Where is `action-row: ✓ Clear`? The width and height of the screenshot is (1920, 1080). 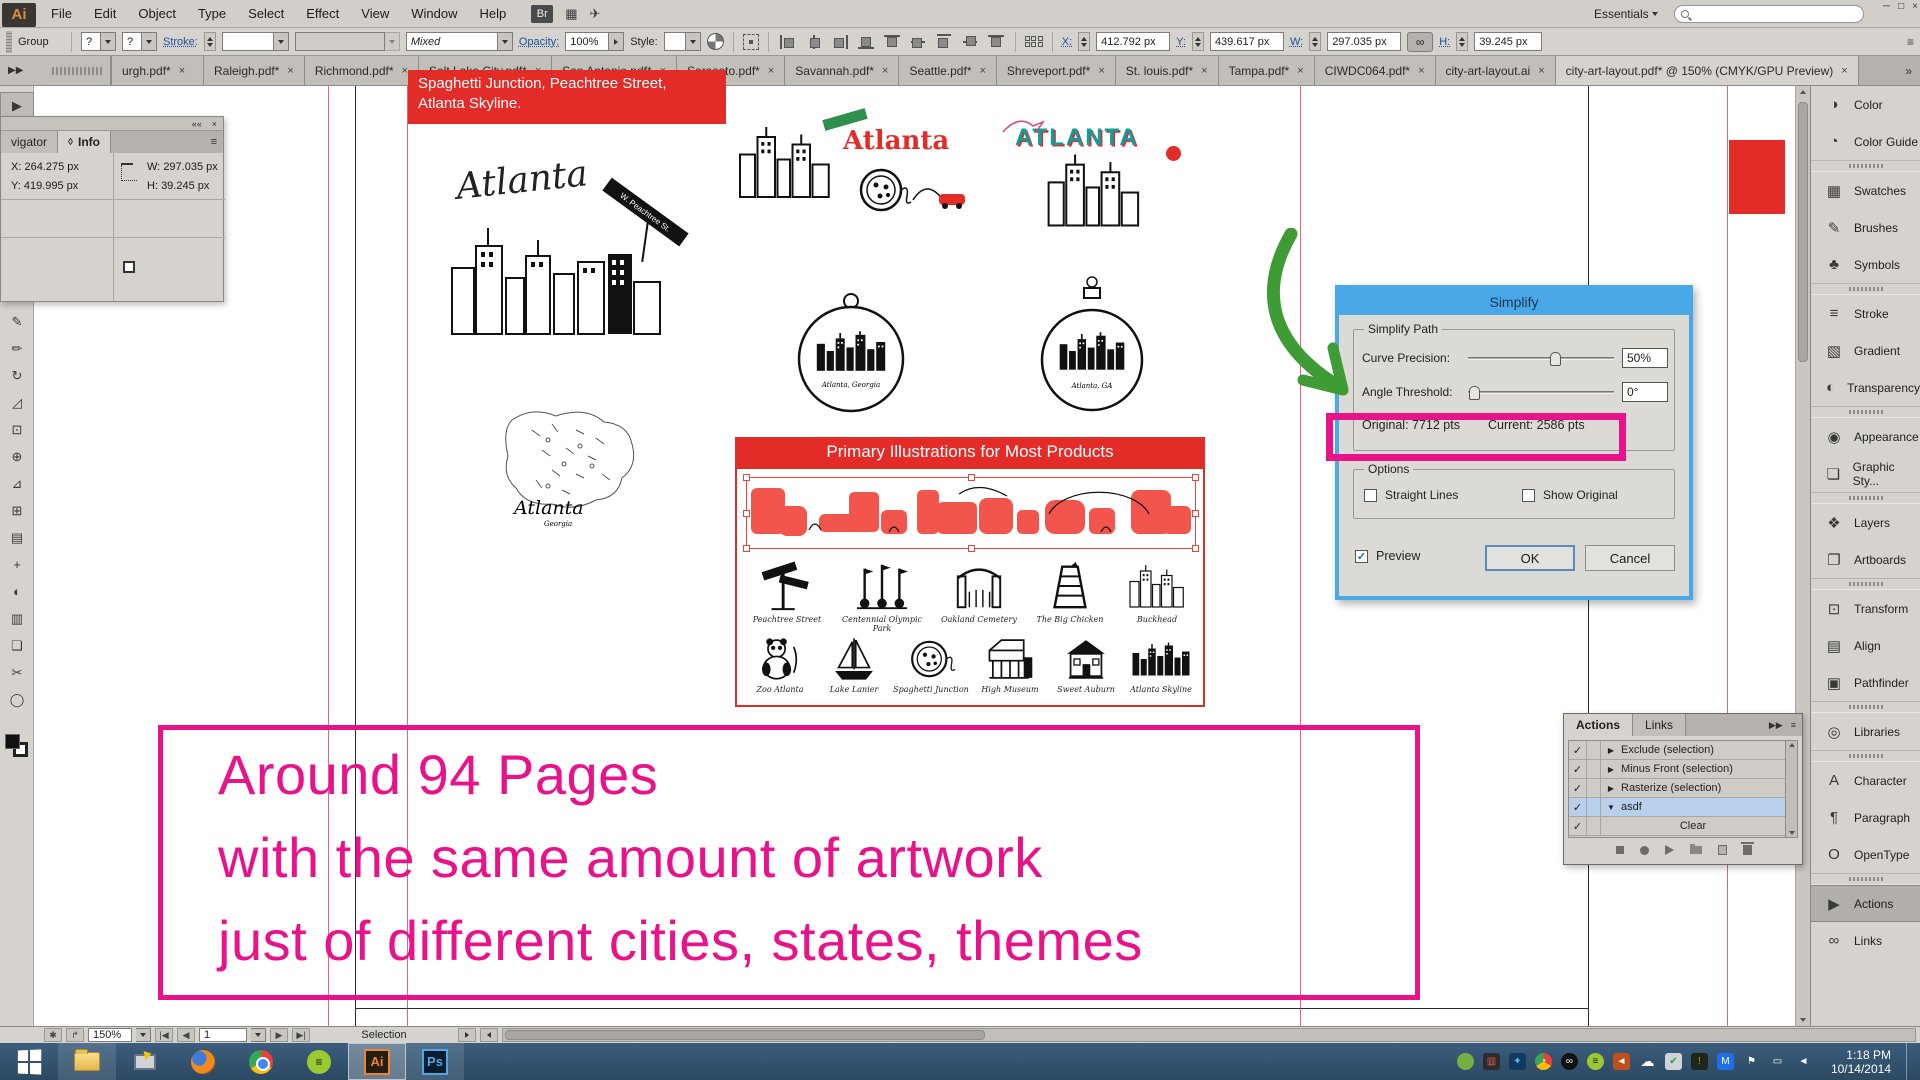 action-row: ✓ Clear is located at coordinates (1677, 826).